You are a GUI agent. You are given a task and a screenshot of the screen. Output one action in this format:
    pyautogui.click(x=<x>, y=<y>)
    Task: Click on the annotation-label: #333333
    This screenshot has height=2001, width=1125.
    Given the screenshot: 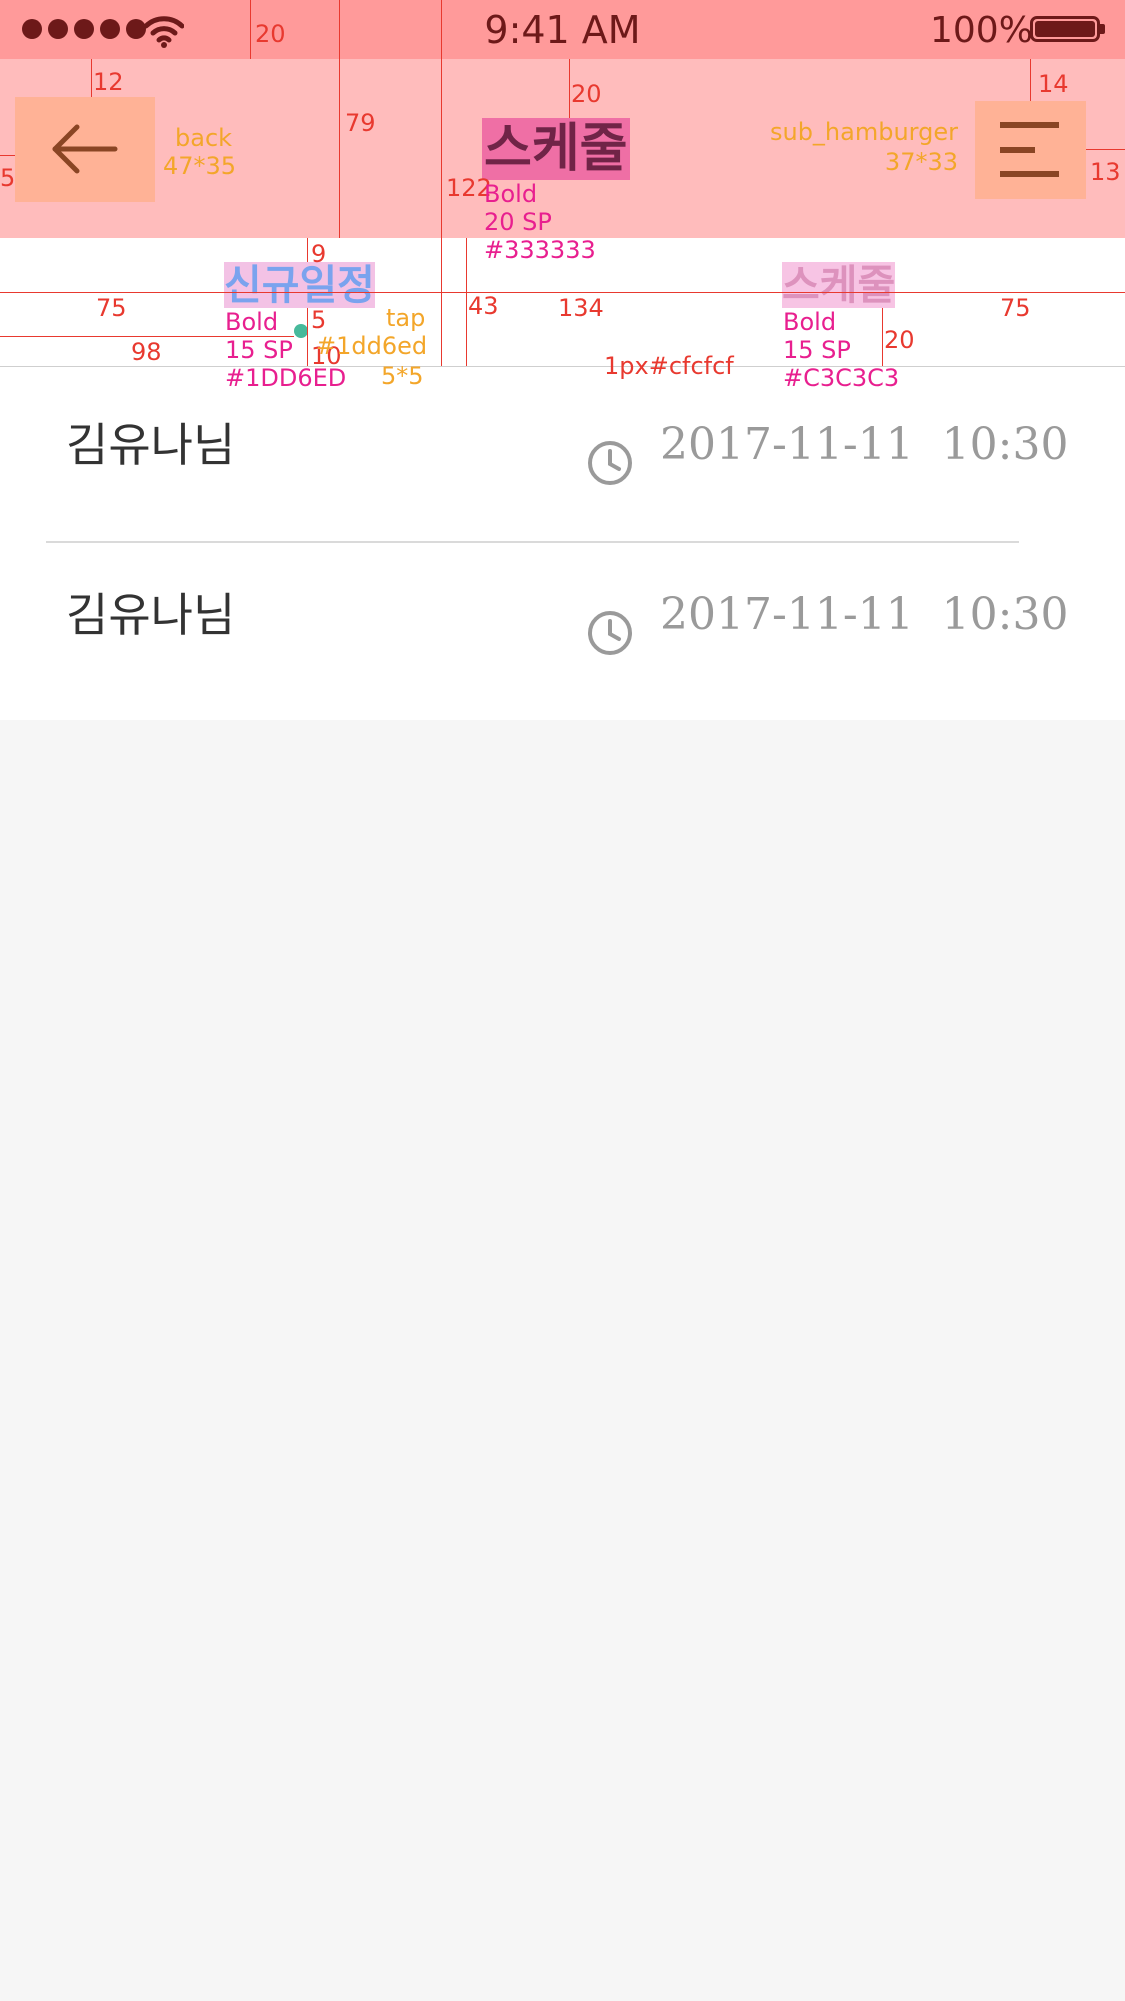 What is the action you would take?
    pyautogui.click(x=540, y=250)
    